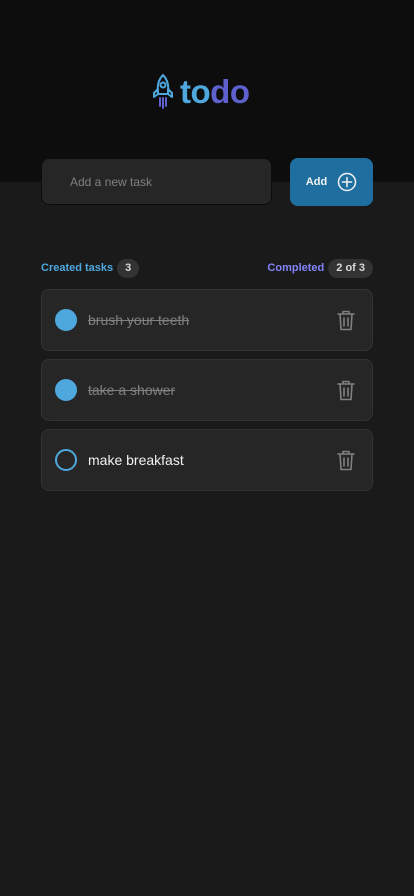 The height and width of the screenshot is (896, 414). Describe the element at coordinates (350, 268) in the screenshot. I see `completed-tasks-badge: 2 of 3` at that location.